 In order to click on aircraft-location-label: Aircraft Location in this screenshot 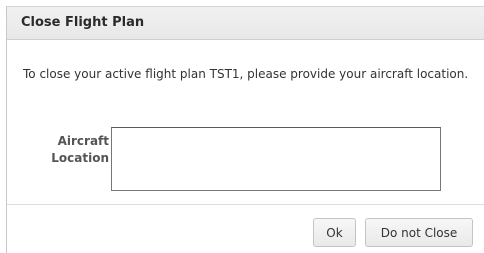, I will do `click(63, 150)`.